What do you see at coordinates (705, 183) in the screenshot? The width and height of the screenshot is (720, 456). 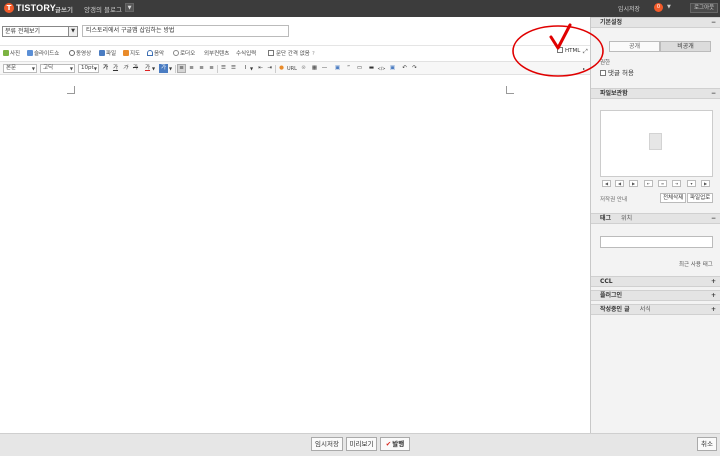 I see `attach-last-icon: ▶` at bounding box center [705, 183].